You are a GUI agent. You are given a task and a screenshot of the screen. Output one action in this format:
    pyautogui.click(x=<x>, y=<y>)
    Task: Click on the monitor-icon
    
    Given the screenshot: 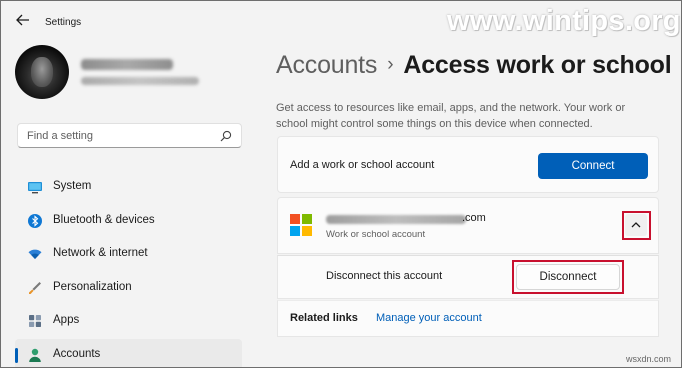 What is the action you would take?
    pyautogui.click(x=35, y=188)
    